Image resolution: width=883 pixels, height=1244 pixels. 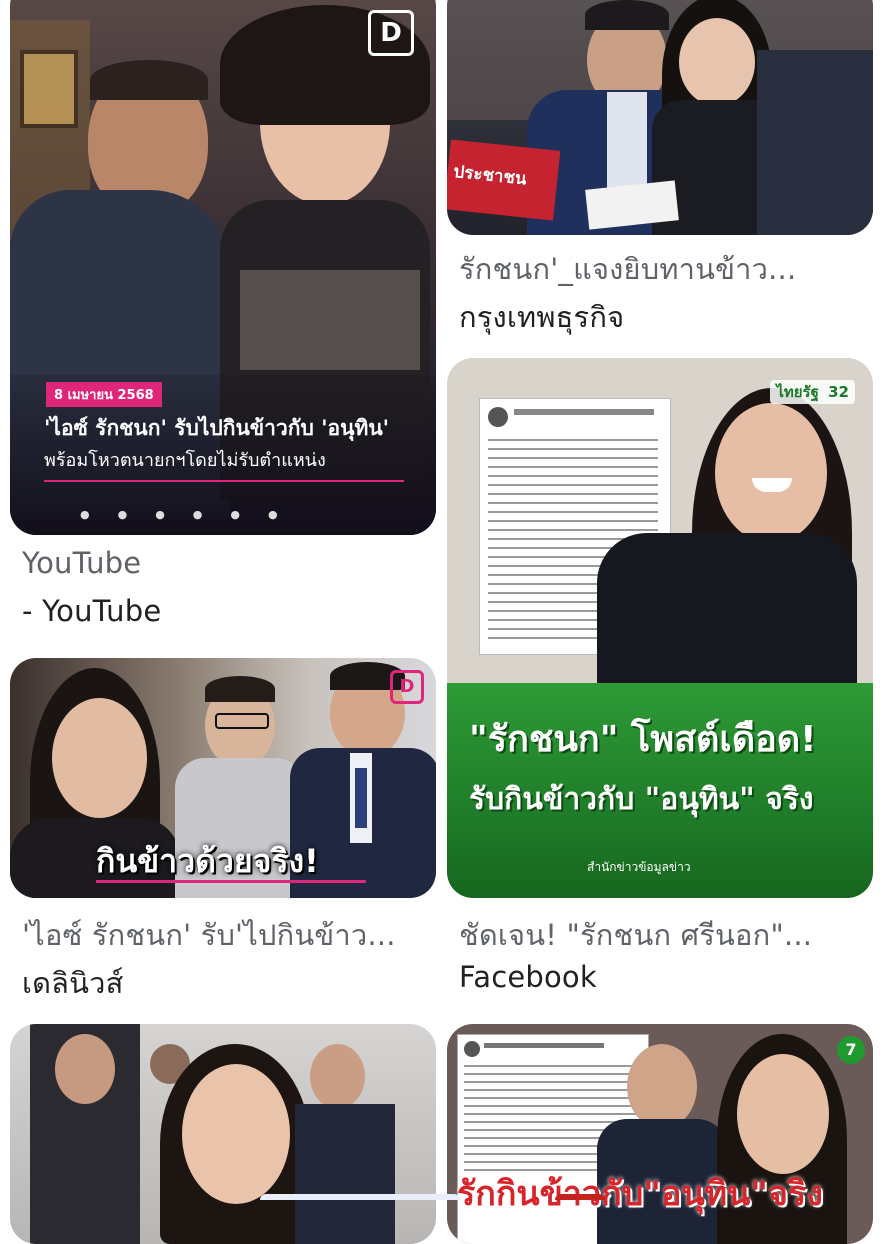 What do you see at coordinates (193, 514) in the screenshot?
I see `social-icons-row: ●●●●●●` at bounding box center [193, 514].